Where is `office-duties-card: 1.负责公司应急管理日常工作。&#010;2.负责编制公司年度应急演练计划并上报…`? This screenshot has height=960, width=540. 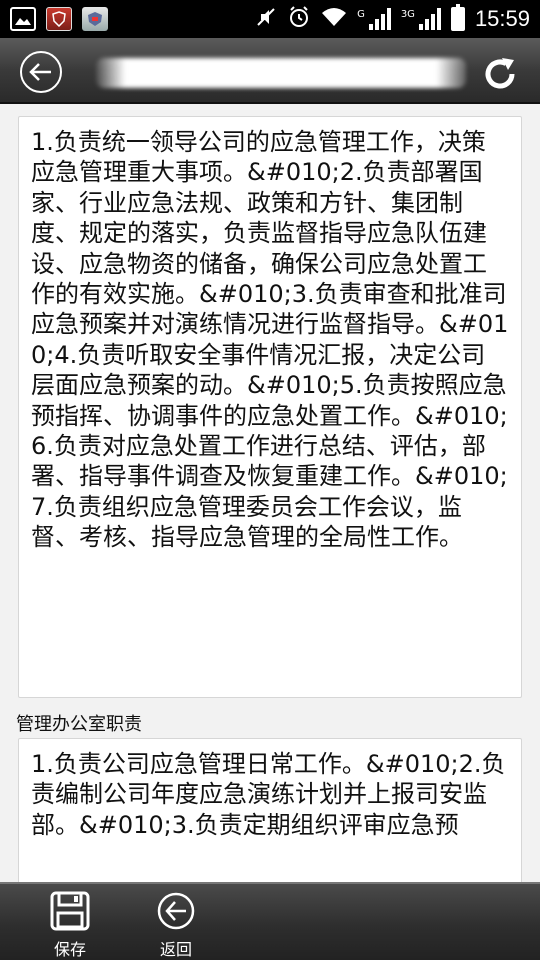 office-duties-card: 1.负责公司应急管理日常工作。&#010;2.负责编制公司年度应急演练计划并上报… is located at coordinates (270, 810).